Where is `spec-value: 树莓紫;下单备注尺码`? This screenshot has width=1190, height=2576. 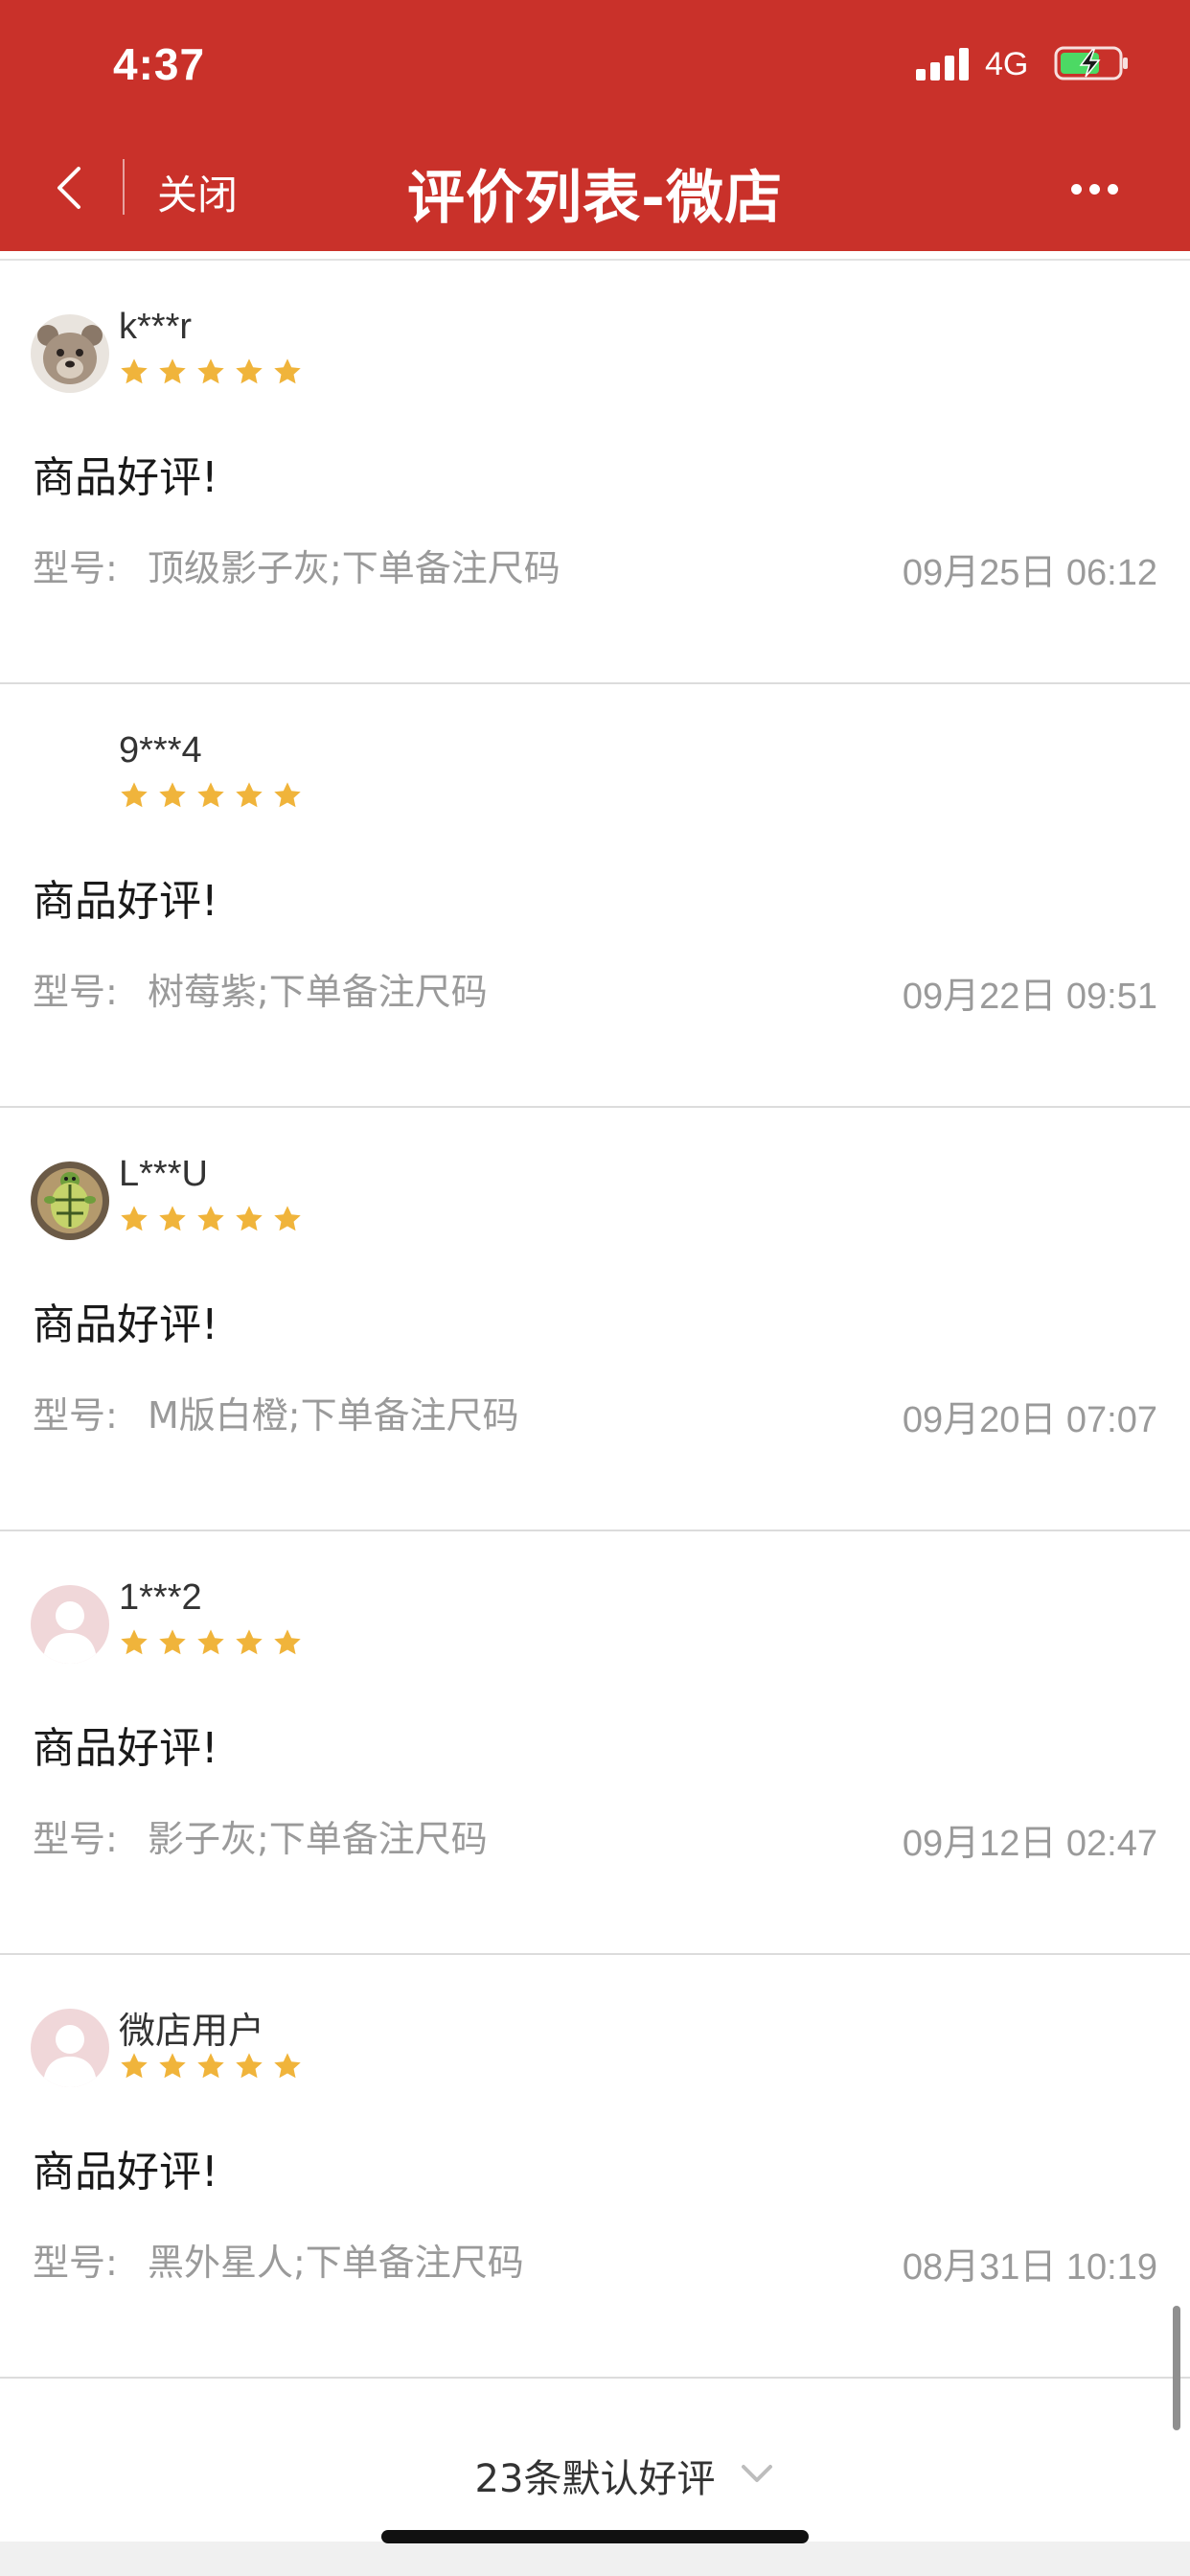 spec-value: 树莓紫;下单备注尺码 is located at coordinates (318, 992).